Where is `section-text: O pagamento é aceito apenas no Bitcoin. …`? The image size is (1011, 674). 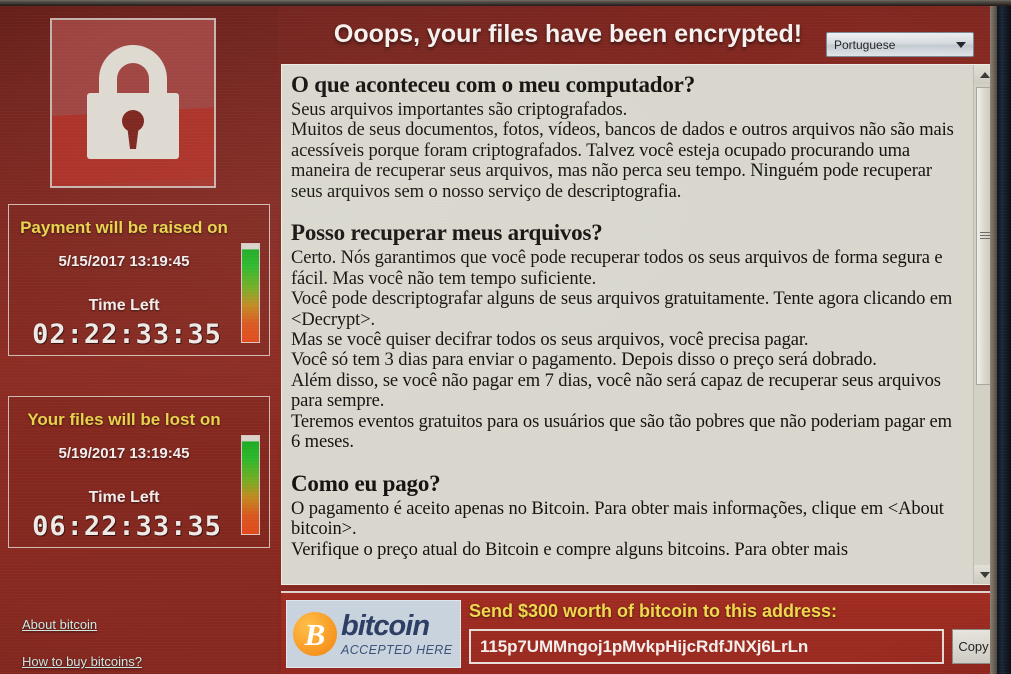
section-text: O pagamento é aceito apenas no Bitcoin. … is located at coordinates (617, 519).